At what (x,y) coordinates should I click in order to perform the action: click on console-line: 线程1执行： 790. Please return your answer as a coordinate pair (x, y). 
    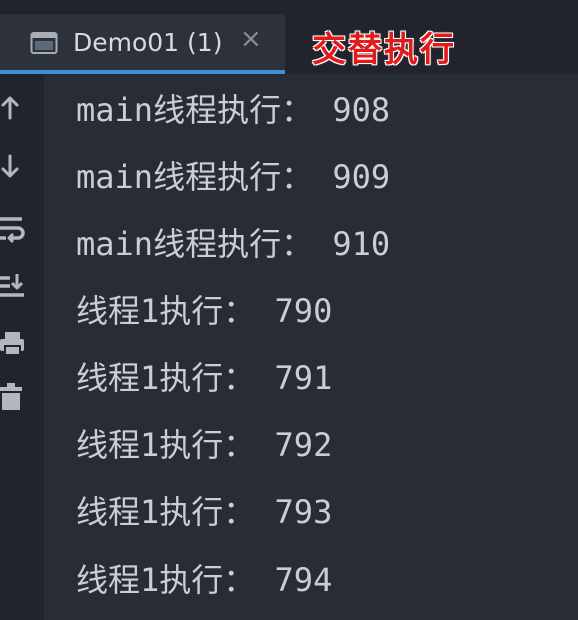
    Looking at the image, I should click on (204, 311).